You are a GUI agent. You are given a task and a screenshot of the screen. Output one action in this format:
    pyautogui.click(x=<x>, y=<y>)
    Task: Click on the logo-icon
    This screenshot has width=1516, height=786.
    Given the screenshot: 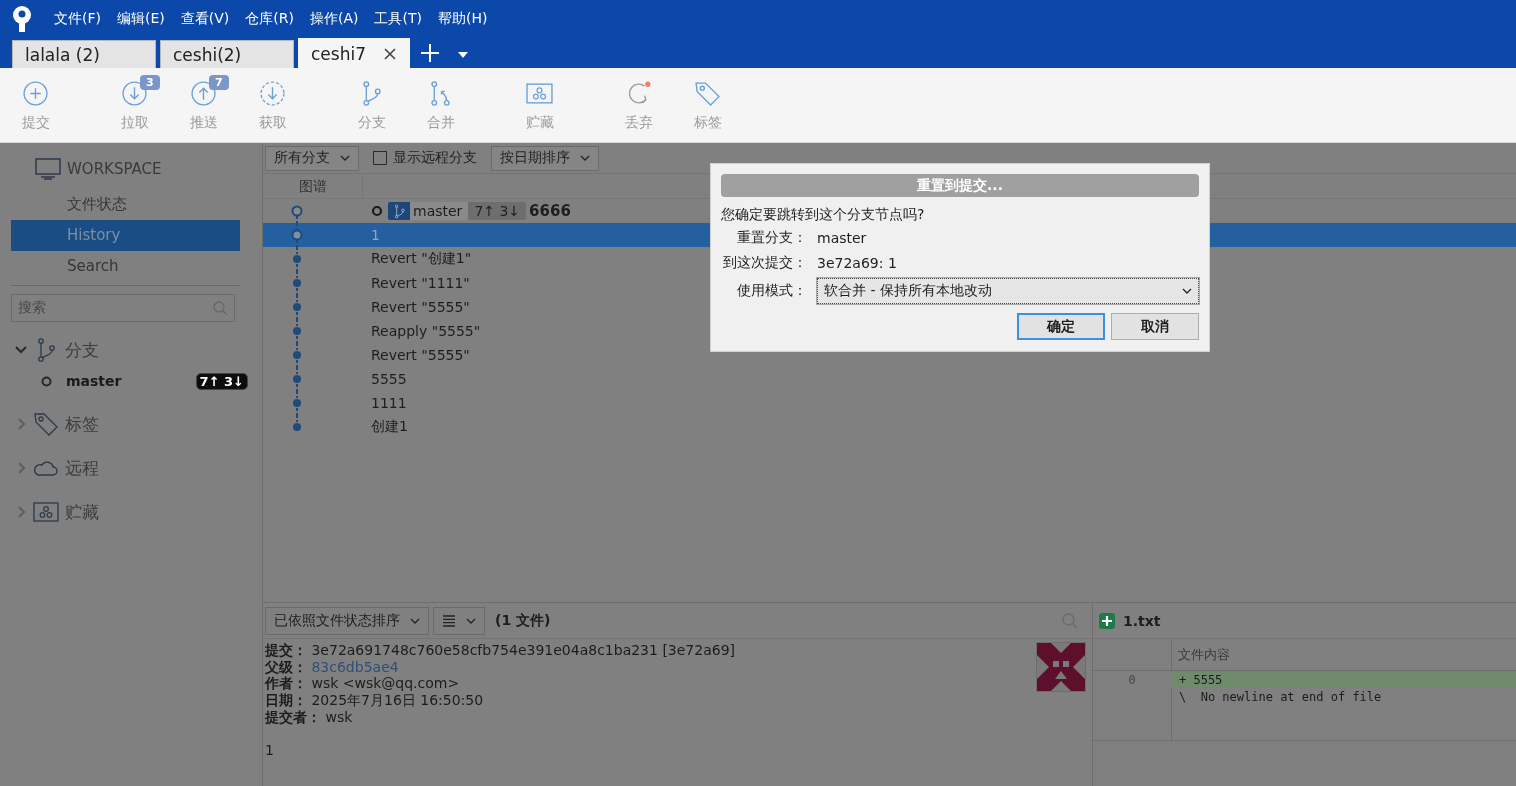 What is the action you would take?
    pyautogui.click(x=22, y=19)
    